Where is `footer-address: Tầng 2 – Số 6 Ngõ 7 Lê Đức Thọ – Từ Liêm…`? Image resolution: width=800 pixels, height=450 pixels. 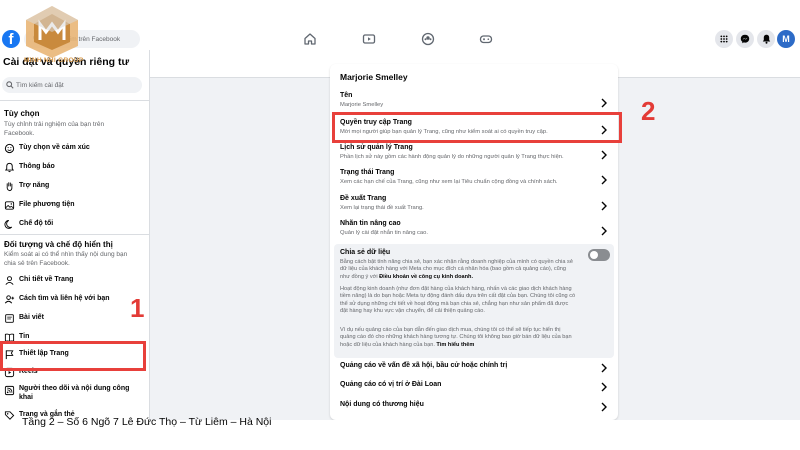 footer-address: Tầng 2 – Số 6 Ngõ 7 Lê Đức Thọ – Từ Liêm… is located at coordinates (147, 422).